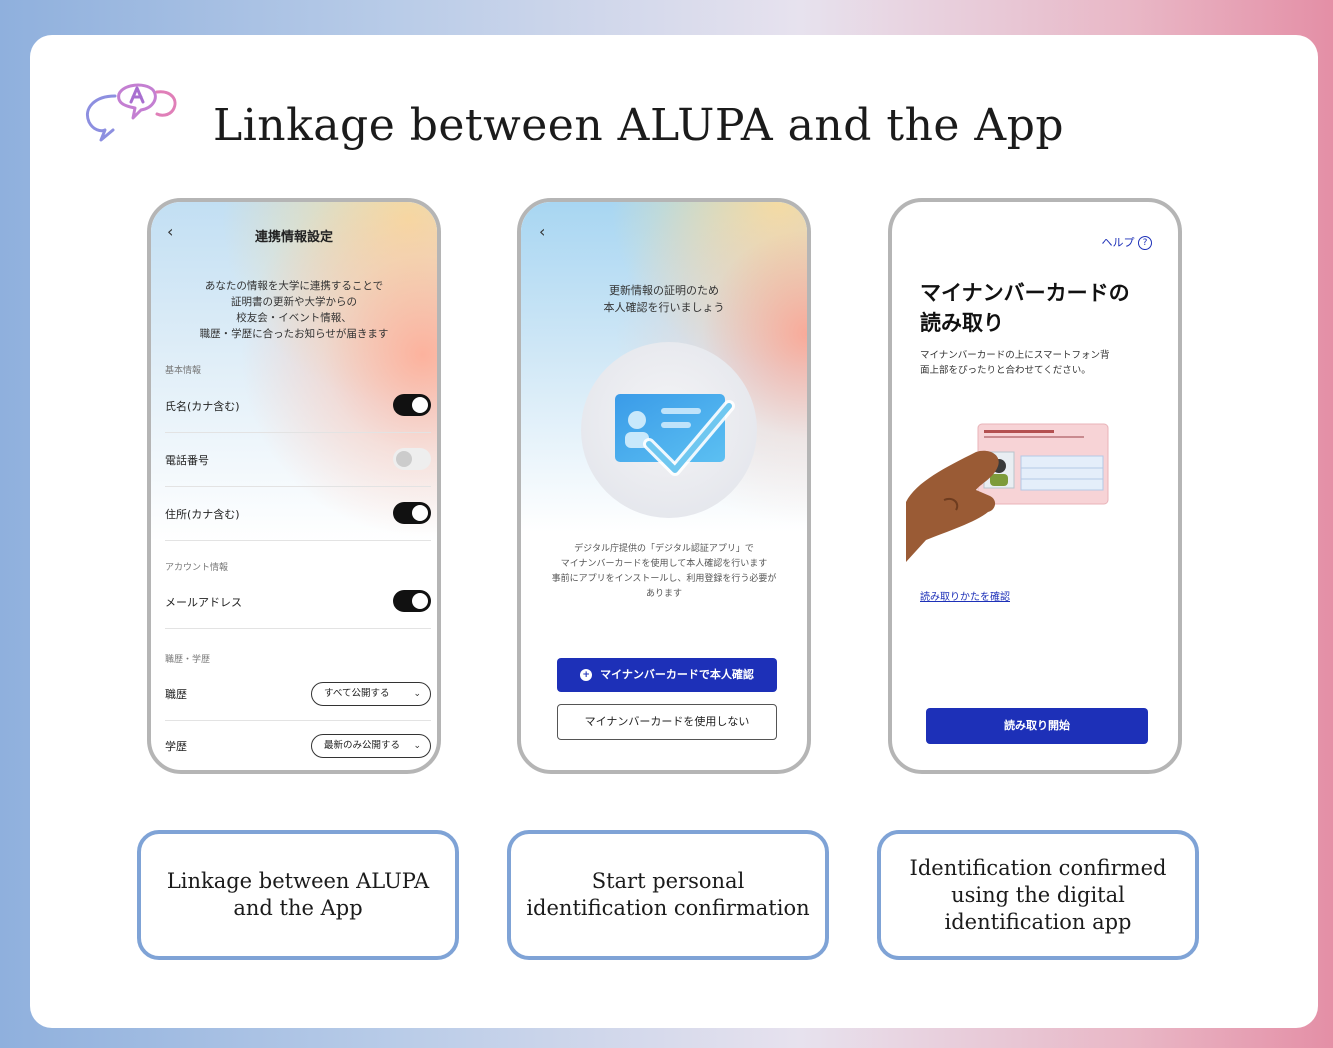 The height and width of the screenshot is (1048, 1333). I want to click on description-line: あります, so click(663, 594).